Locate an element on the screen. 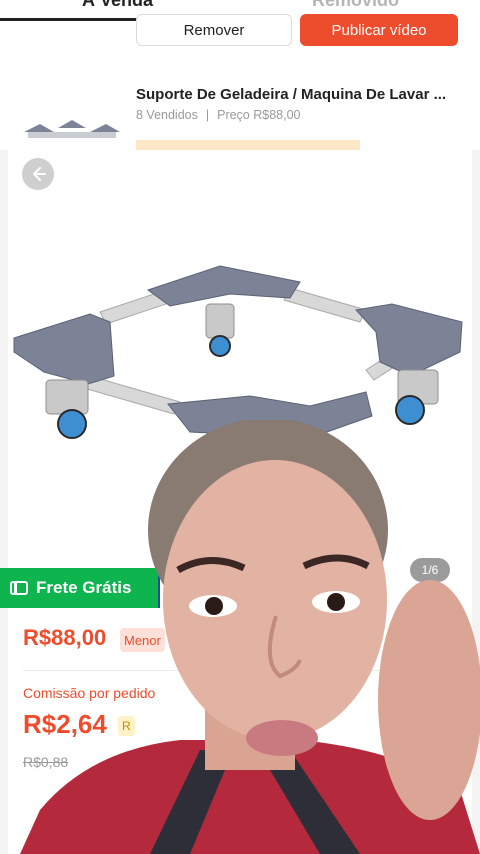 The width and height of the screenshot is (480, 854). tab-a-venda: À Venda is located at coordinates (117, 5).